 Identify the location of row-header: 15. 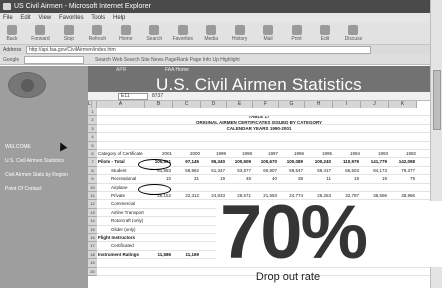
(92, 229).